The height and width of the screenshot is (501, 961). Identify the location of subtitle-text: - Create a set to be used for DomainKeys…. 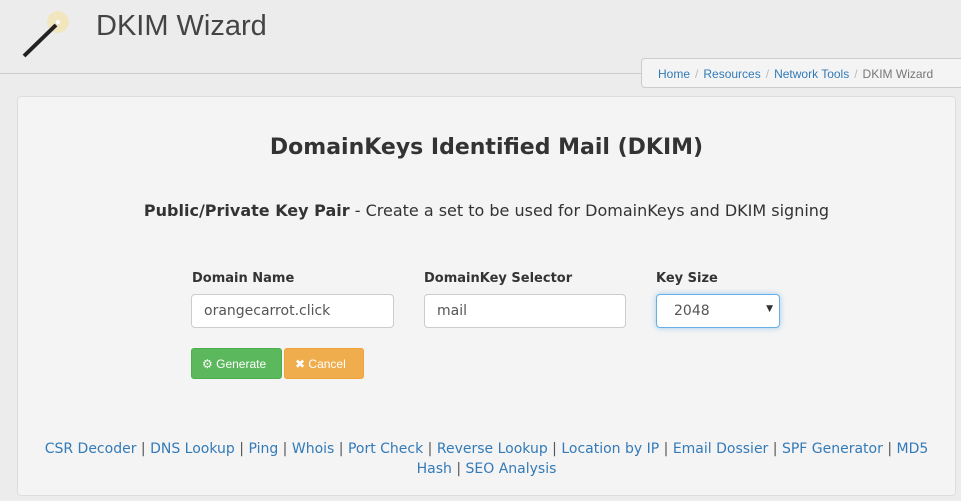
(589, 210).